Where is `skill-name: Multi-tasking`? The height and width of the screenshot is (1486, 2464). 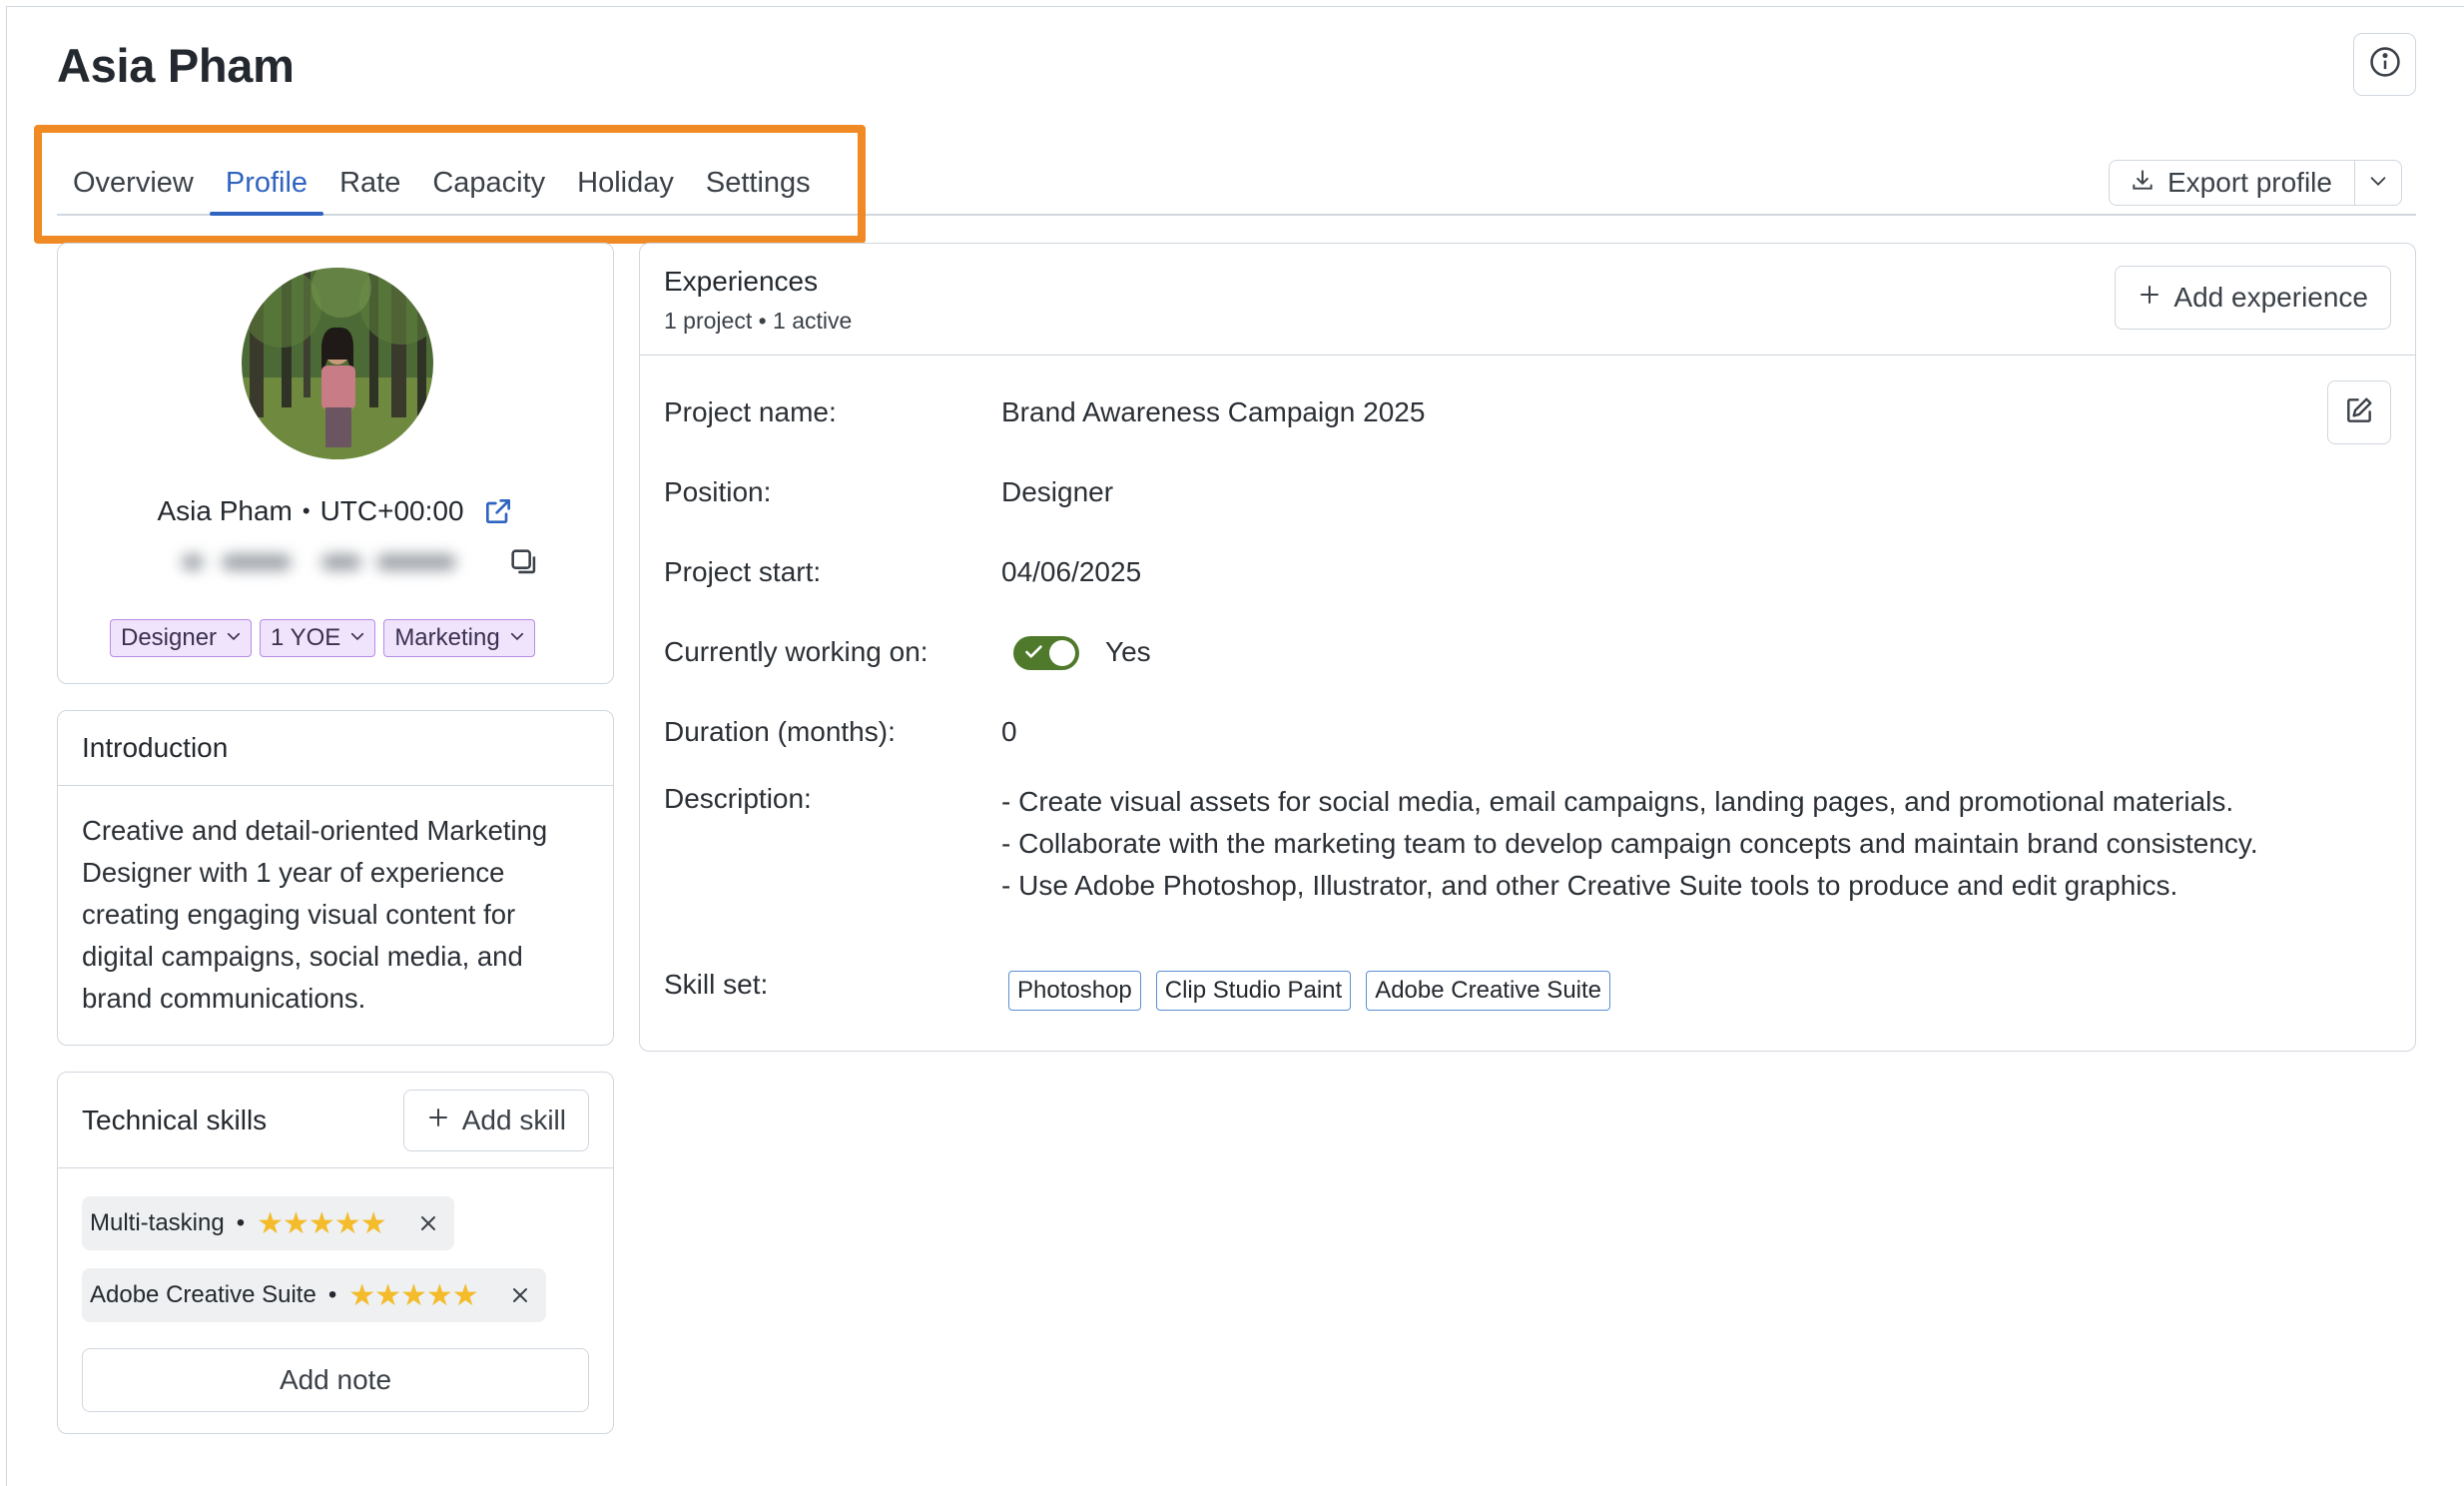 skill-name: Multi-tasking is located at coordinates (157, 1222).